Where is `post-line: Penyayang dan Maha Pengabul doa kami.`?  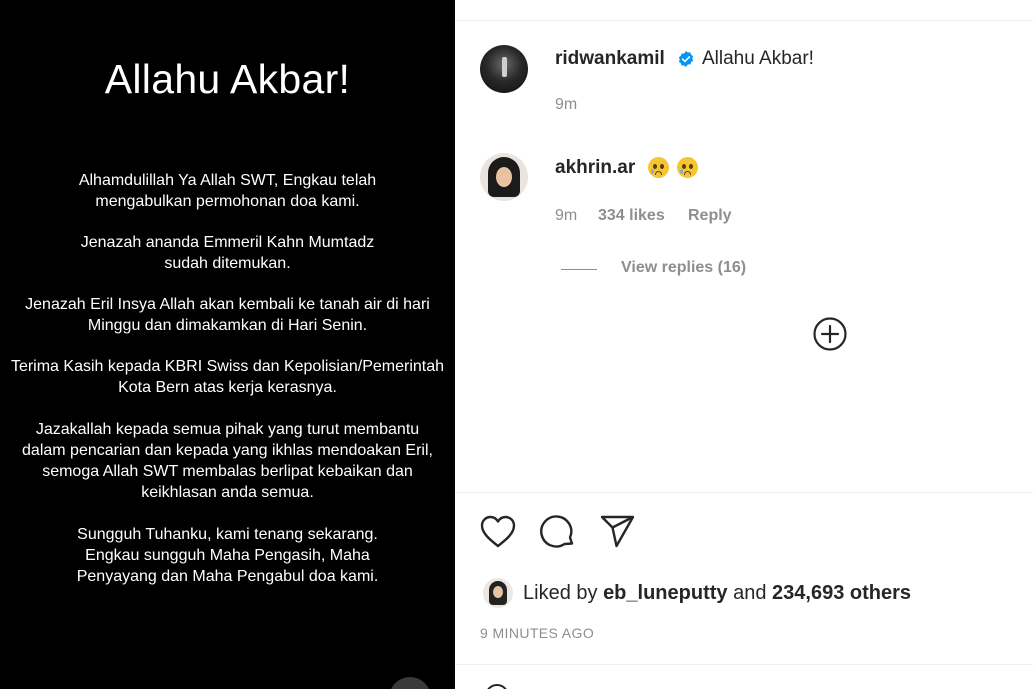 post-line: Penyayang dan Maha Pengabul doa kami. is located at coordinates (227, 576).